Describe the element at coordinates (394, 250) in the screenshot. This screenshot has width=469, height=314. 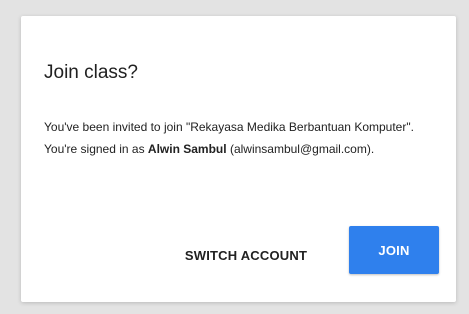
I see `join-button: JOIN` at that location.